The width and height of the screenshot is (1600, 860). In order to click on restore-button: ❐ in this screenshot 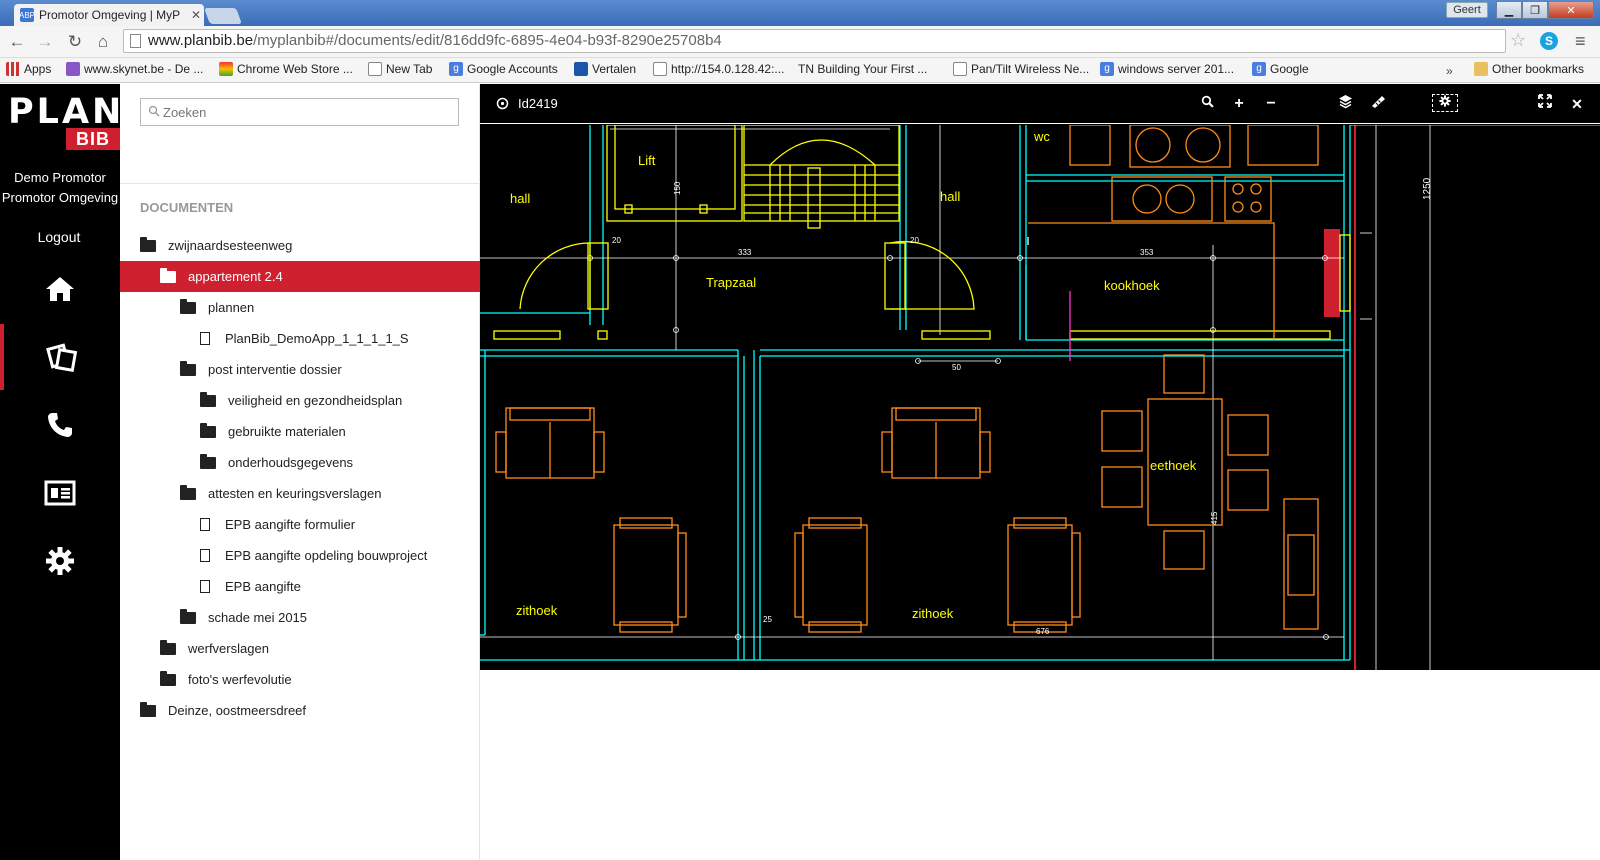, I will do `click(1535, 10)`.